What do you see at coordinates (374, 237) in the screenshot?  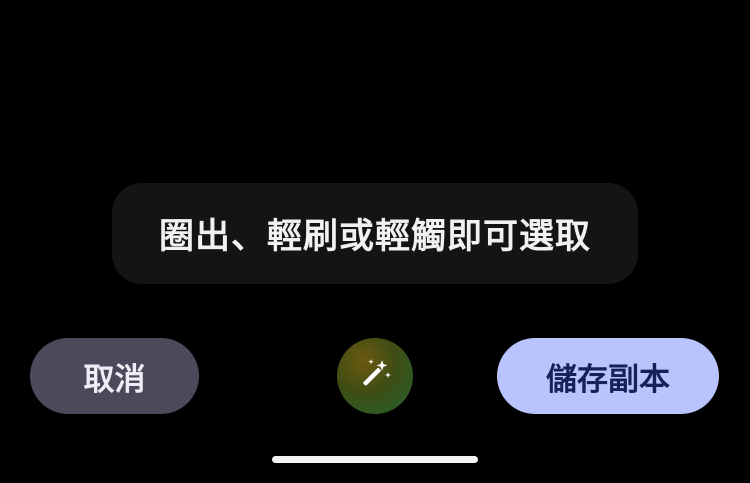 I see `selection-hint-text: 圈出、輕刷或輕觸即可選取` at bounding box center [374, 237].